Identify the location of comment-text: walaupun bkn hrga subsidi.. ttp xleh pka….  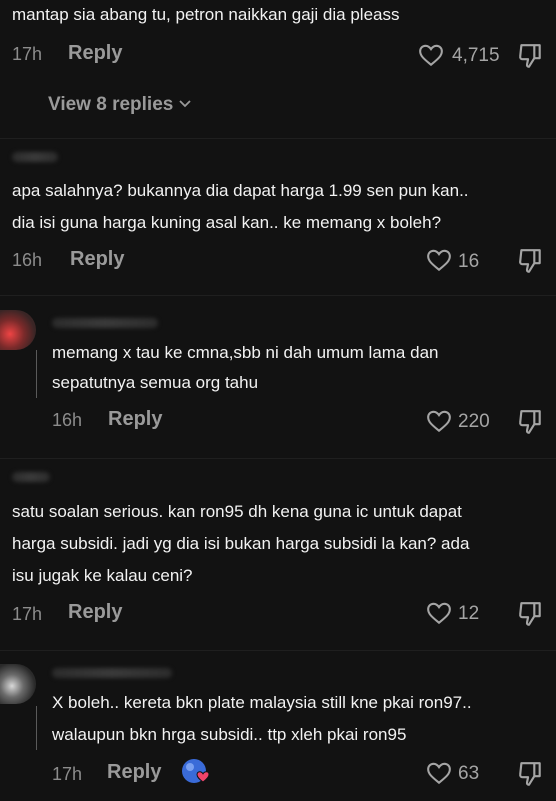
(229, 734).